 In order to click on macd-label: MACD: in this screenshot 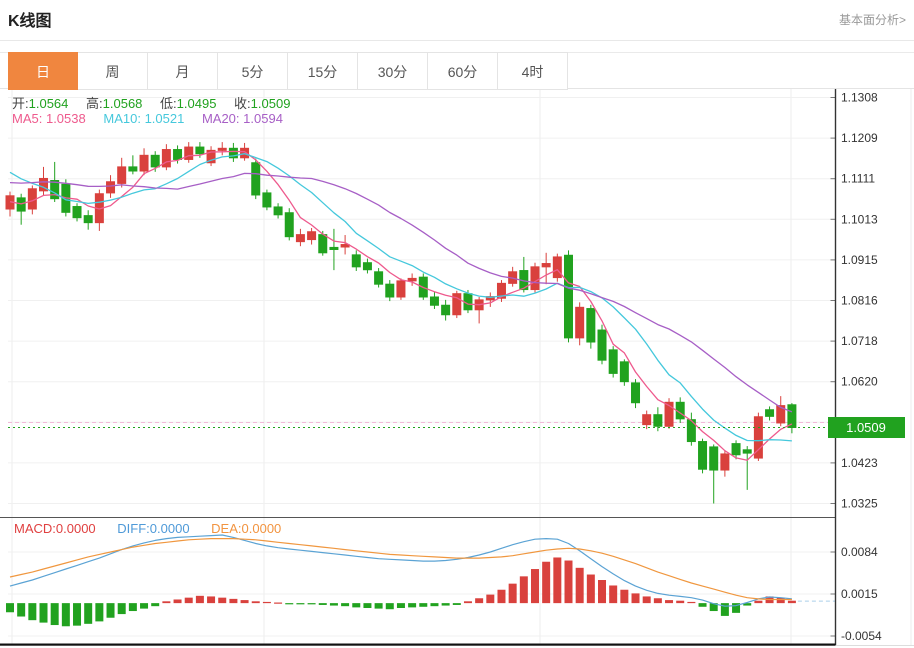, I will do `click(35, 528)`.